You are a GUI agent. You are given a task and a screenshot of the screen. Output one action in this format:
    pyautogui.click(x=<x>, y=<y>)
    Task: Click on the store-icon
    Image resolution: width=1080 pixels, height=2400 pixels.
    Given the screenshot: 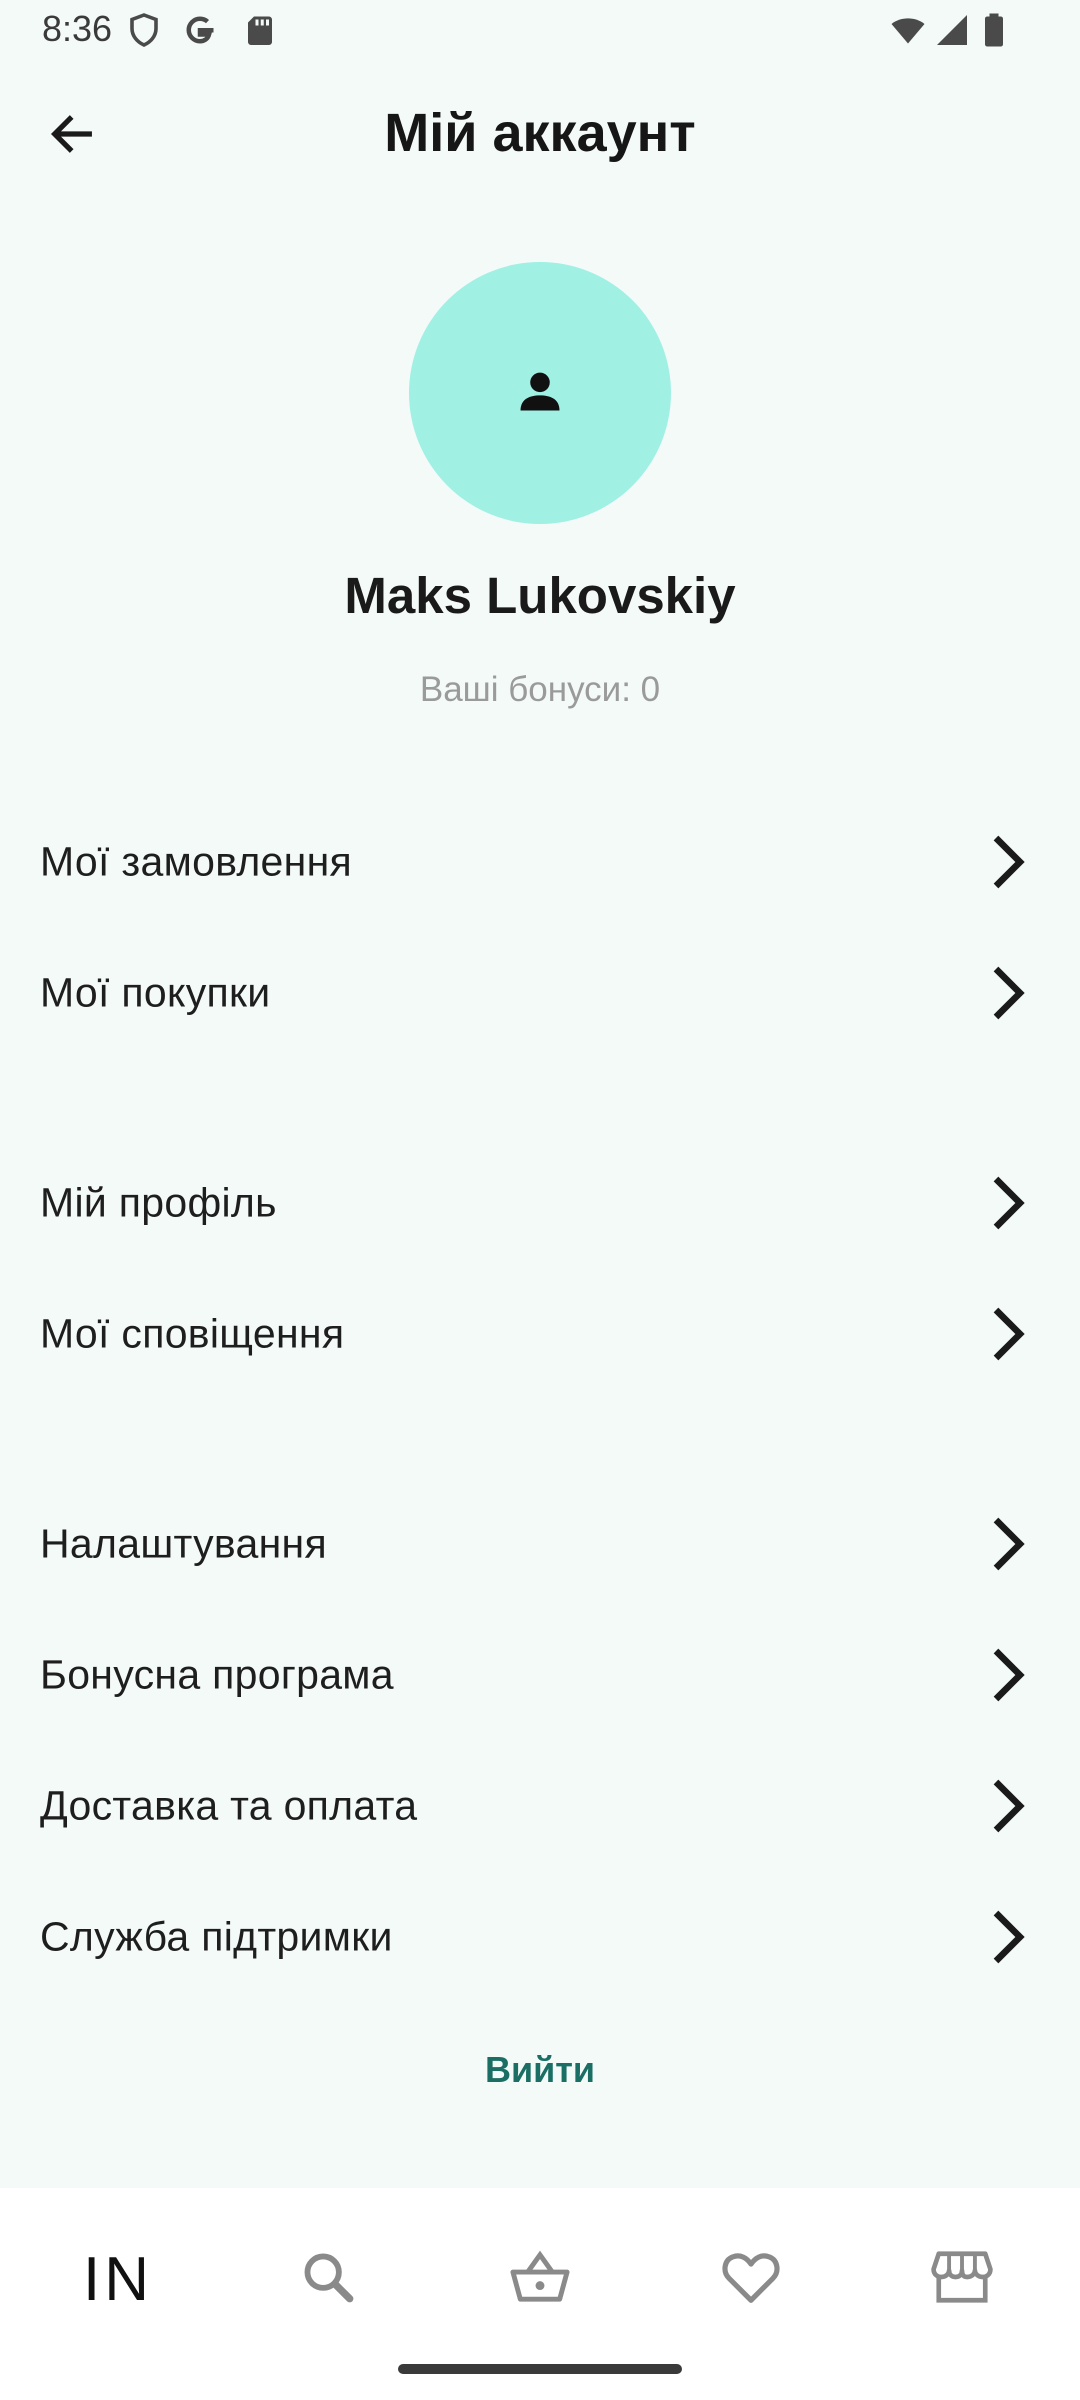 What is the action you would take?
    pyautogui.click(x=962, y=2279)
    